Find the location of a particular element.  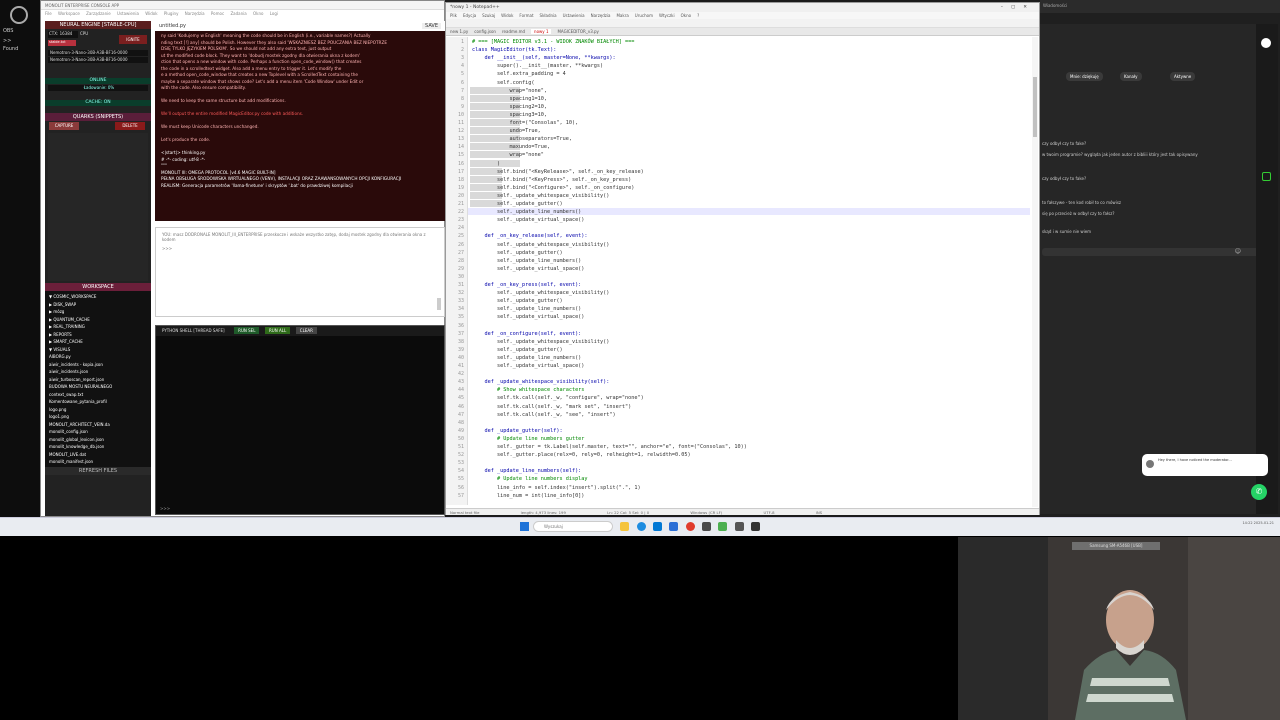

code-line: spacing1=10, is located at coordinates (509, 98).